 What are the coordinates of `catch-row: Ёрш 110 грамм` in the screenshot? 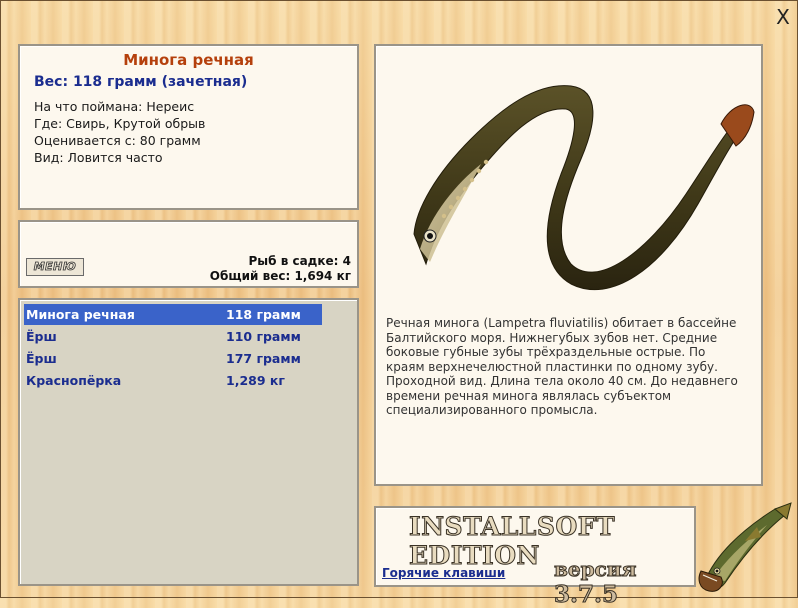 It's located at (173, 336).